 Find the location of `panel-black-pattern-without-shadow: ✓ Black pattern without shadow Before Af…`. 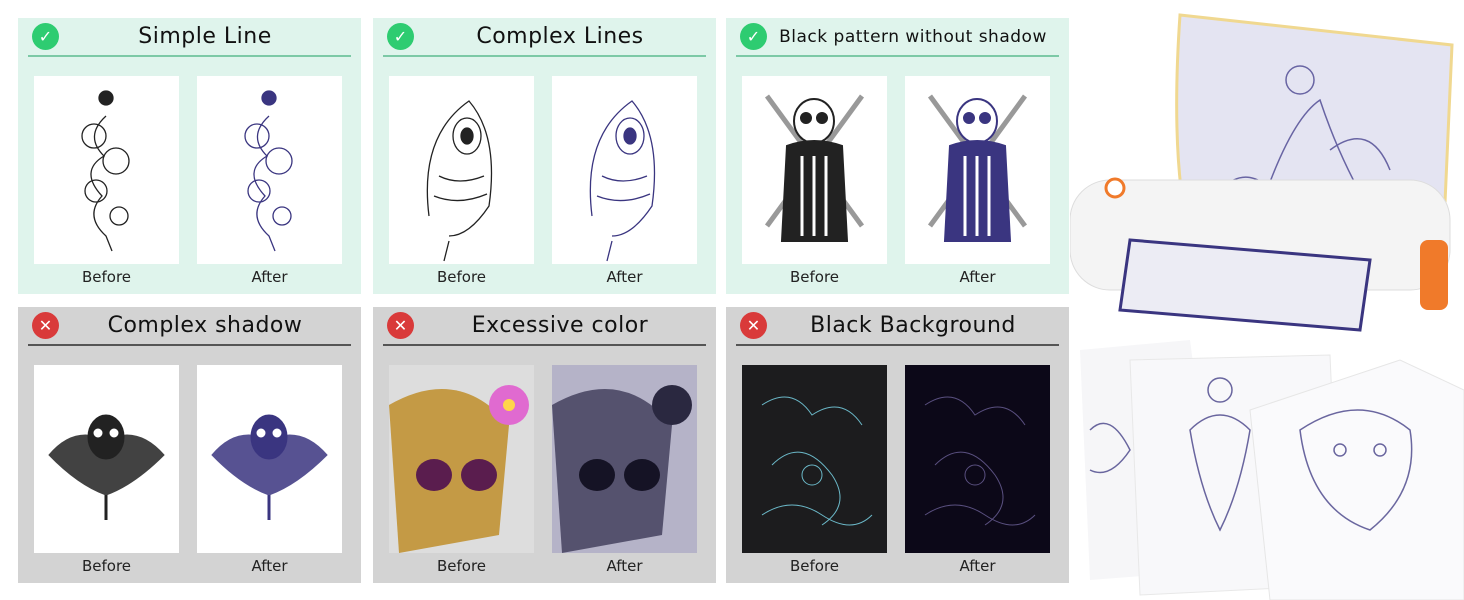

panel-black-pattern-without-shadow: ✓ Black pattern without shadow Before Af… is located at coordinates (897, 156).